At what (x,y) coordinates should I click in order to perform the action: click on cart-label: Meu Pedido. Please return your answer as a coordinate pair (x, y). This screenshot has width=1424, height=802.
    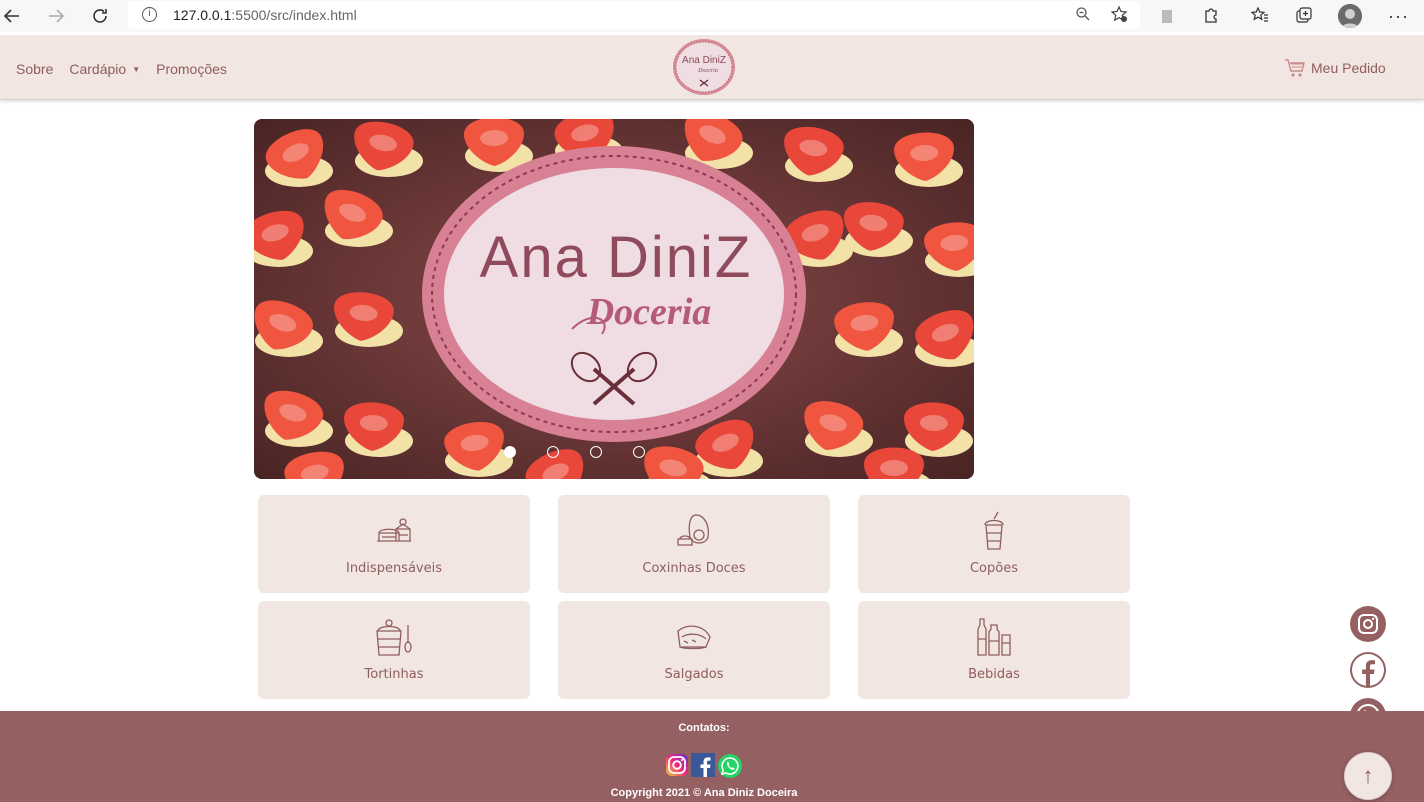
    Looking at the image, I should click on (1348, 68).